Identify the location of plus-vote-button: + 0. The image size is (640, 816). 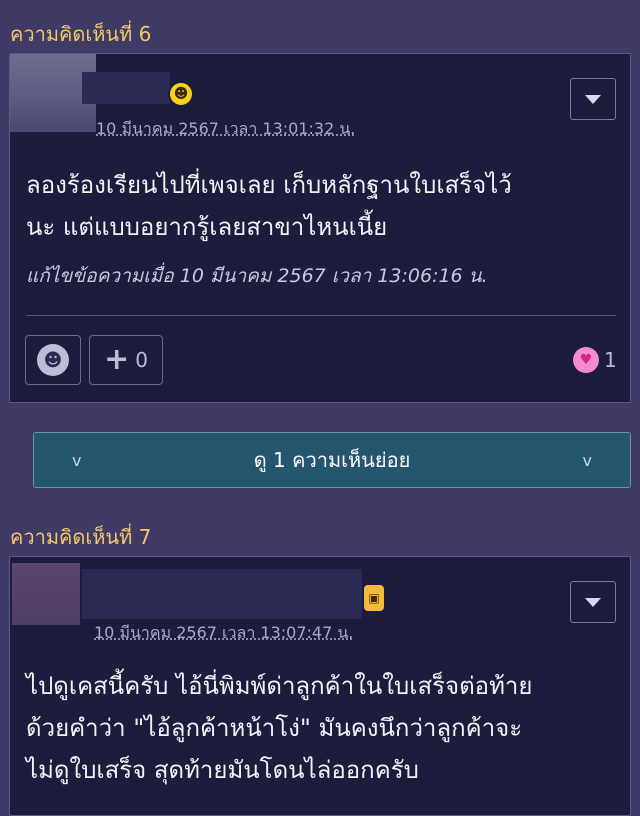
(126, 360).